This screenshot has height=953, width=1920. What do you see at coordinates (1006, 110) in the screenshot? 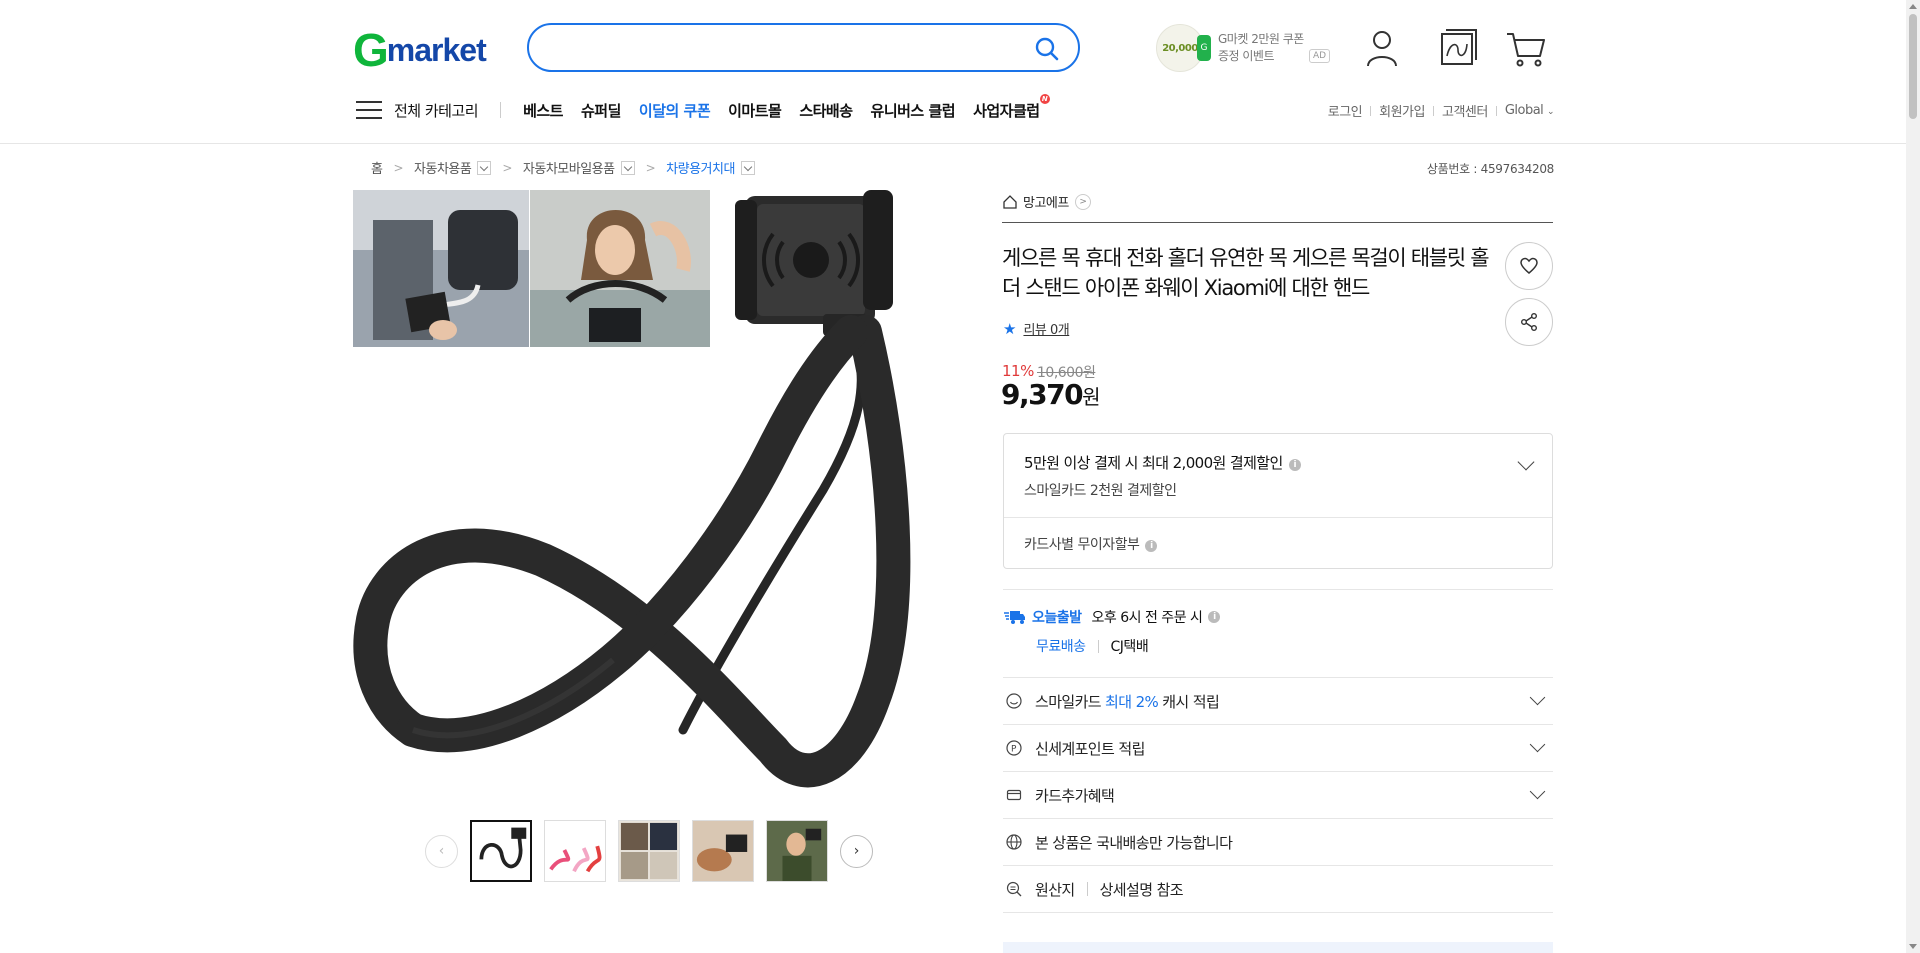
I see `nav-business-club-label: 사업자클럽` at bounding box center [1006, 110].